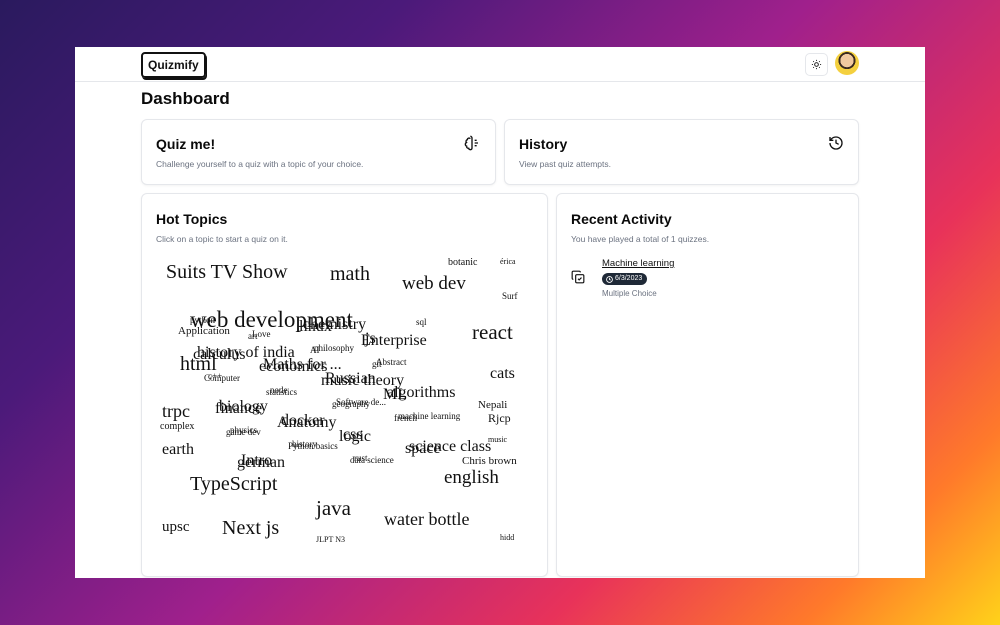 The image size is (1000, 625). I want to click on topic-word: french, so click(405, 418).